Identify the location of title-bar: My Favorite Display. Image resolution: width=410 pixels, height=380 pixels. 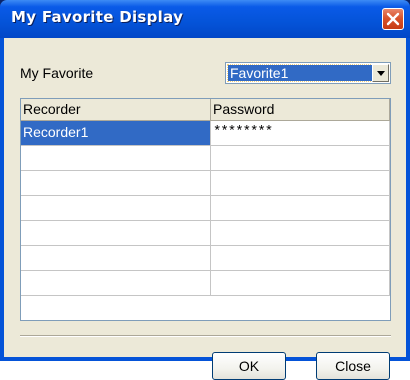
(205, 19).